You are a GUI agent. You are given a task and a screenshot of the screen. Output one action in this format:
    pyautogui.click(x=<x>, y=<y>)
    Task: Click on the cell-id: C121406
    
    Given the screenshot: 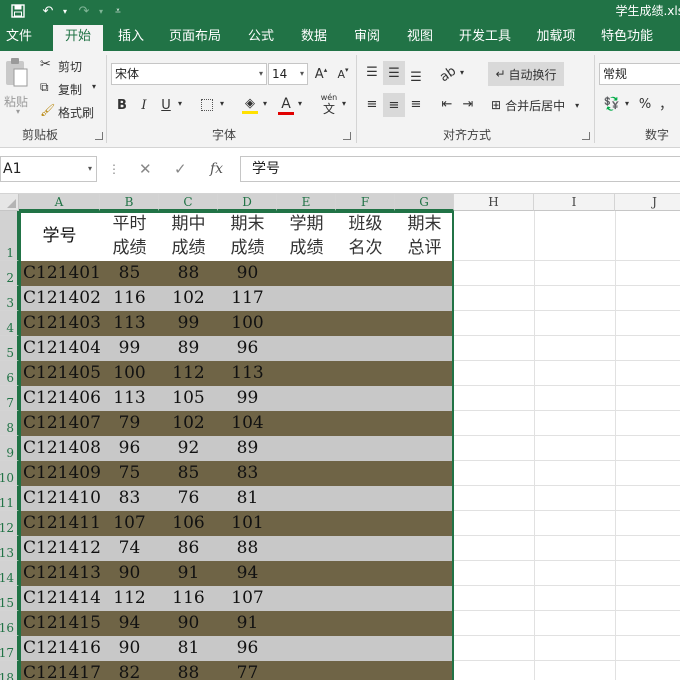 What is the action you would take?
    pyautogui.click(x=61, y=398)
    